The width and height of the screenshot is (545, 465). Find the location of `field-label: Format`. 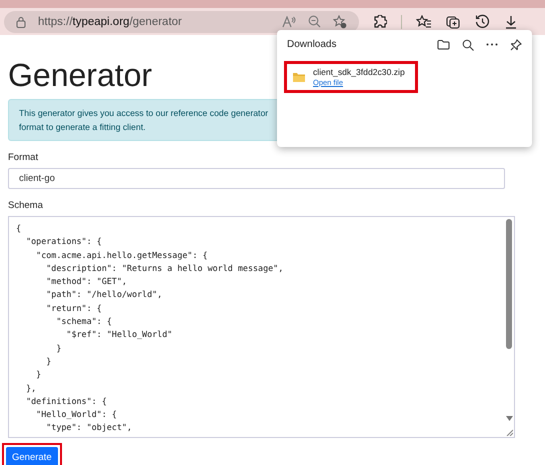

field-label: Format is located at coordinates (24, 157).